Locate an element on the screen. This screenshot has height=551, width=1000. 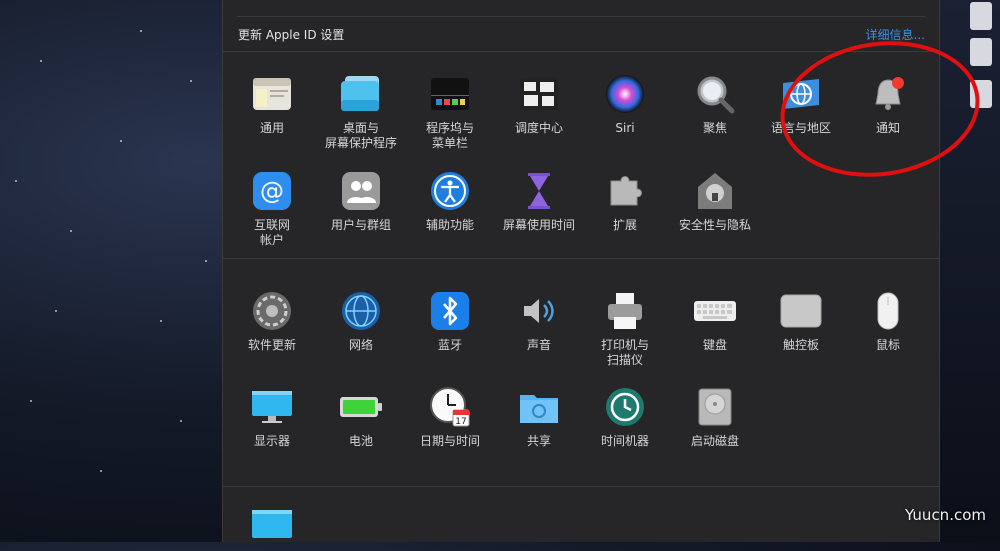
language-region-icon is located at coordinates (801, 94).